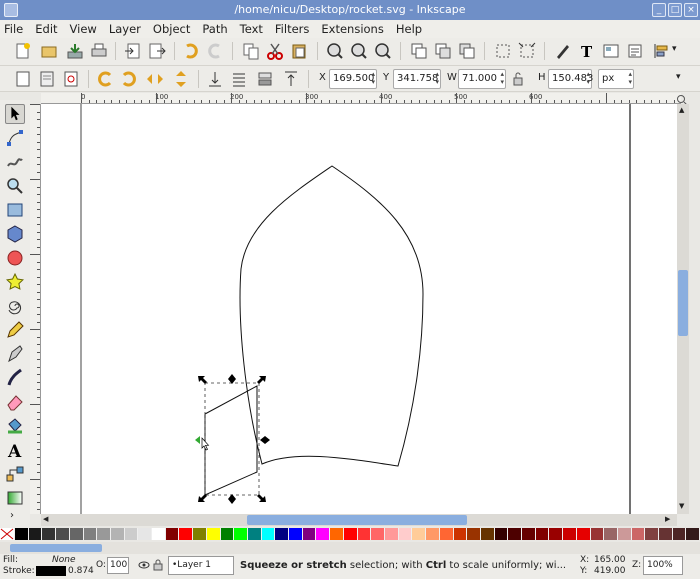 The width and height of the screenshot is (700, 579). Describe the element at coordinates (215, 51) in the screenshot. I see `redo-icon` at that location.